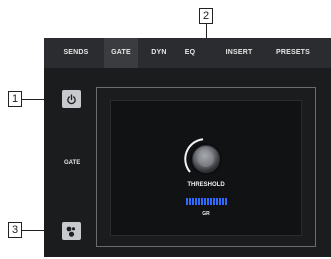 This screenshot has width=331, height=259. Describe the element at coordinates (206, 16) in the screenshot. I see `callout-2: 2` at that location.